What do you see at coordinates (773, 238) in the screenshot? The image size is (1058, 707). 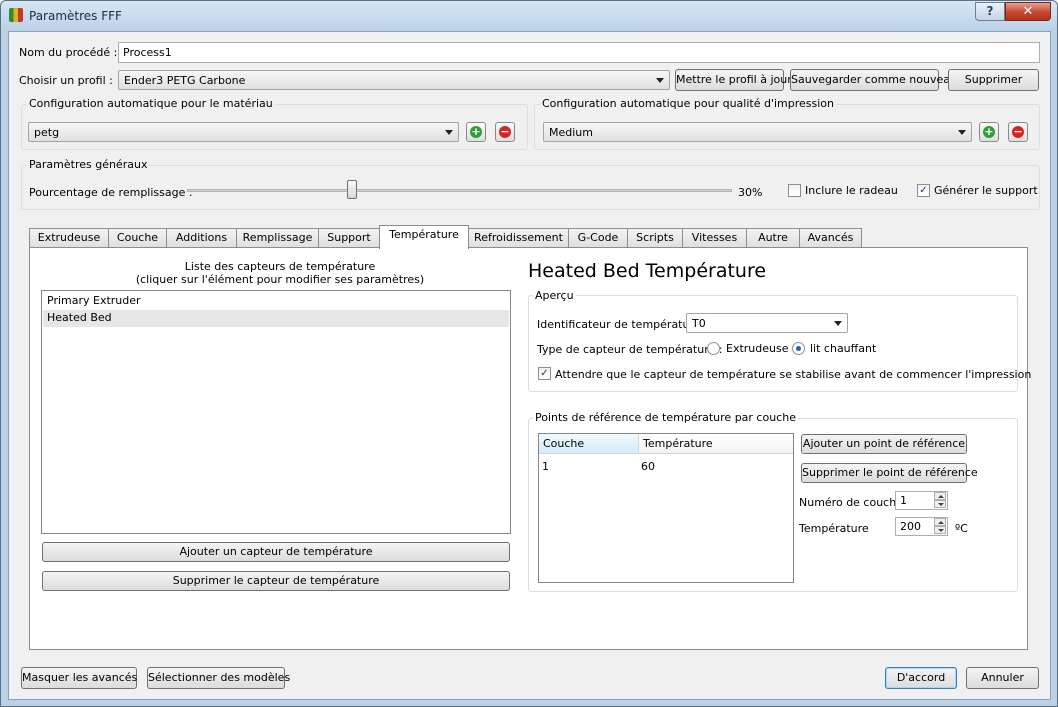 I see `tab-autre: Autre` at bounding box center [773, 238].